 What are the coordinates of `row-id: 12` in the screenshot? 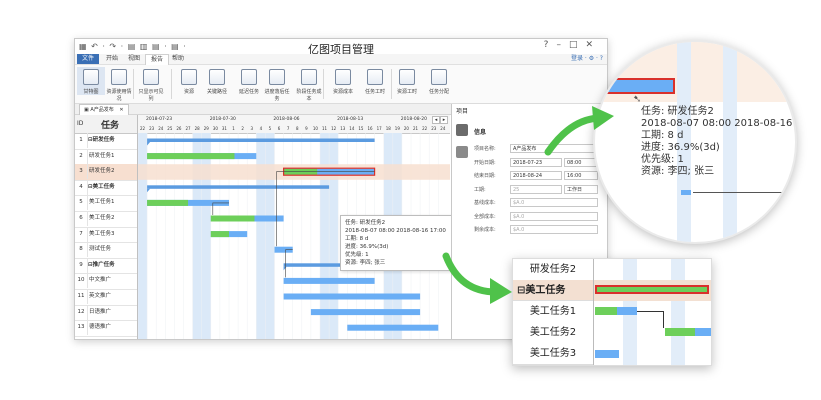 It's located at (81, 312).